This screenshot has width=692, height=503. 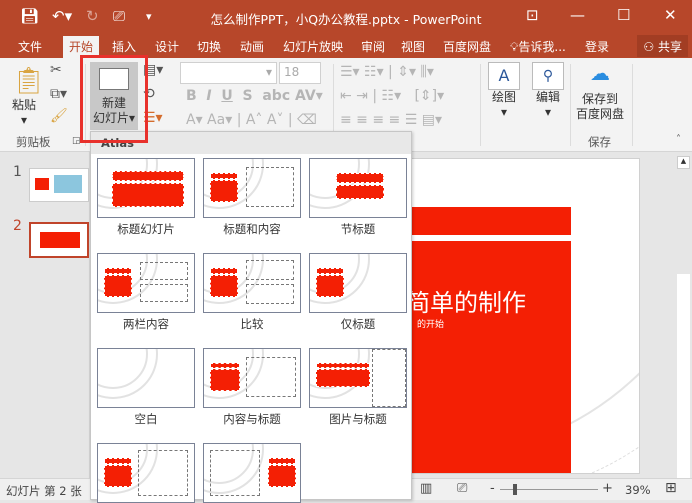 I want to click on indent-icon: ⇤ ⇥ | ☷▾ [⇕]▾, so click(x=392, y=96).